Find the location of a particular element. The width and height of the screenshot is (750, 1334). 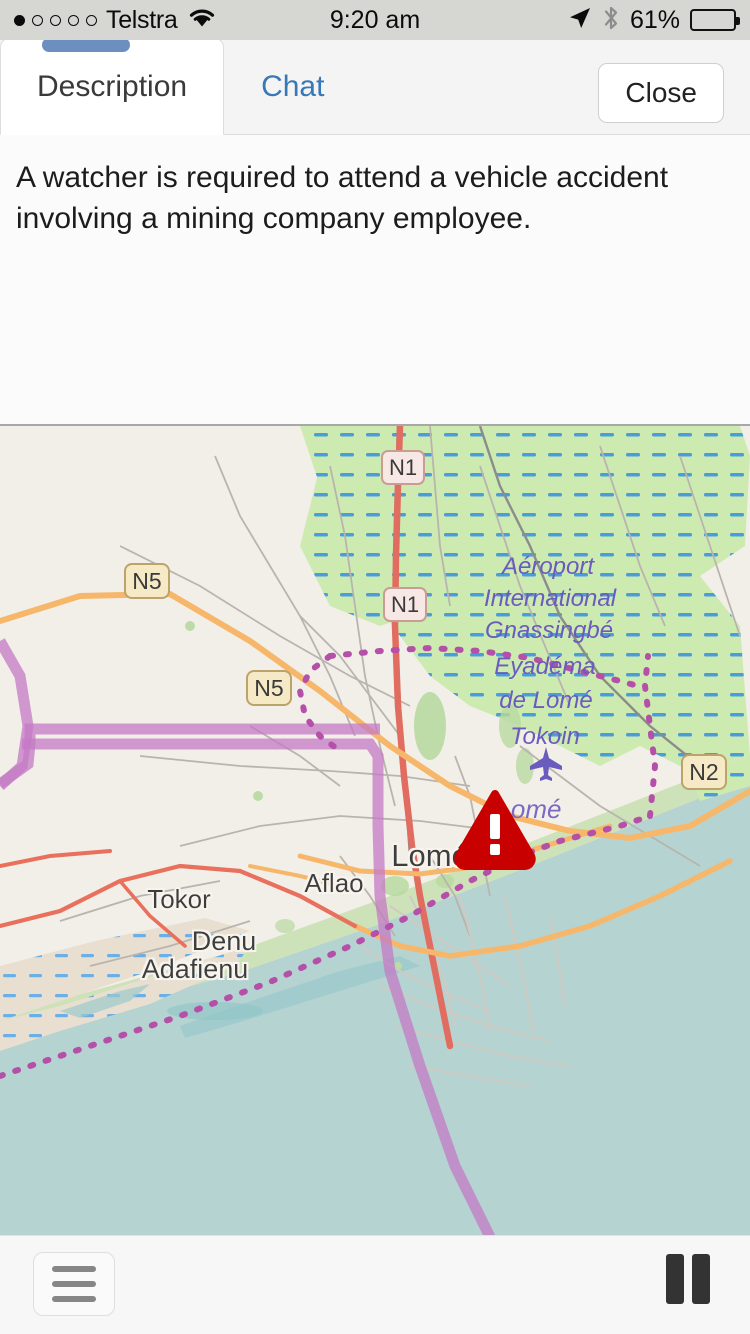

location-arrow-icon is located at coordinates (580, 20).